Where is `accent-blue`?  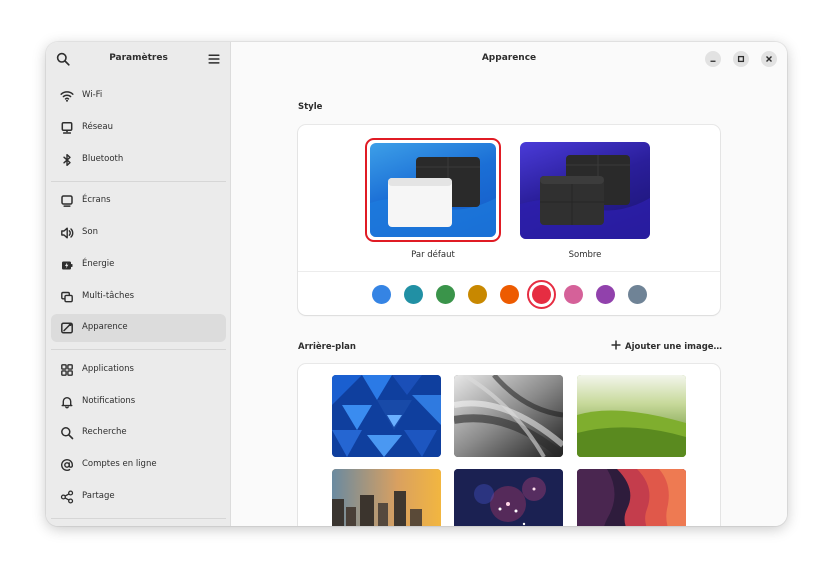 accent-blue is located at coordinates (381, 294).